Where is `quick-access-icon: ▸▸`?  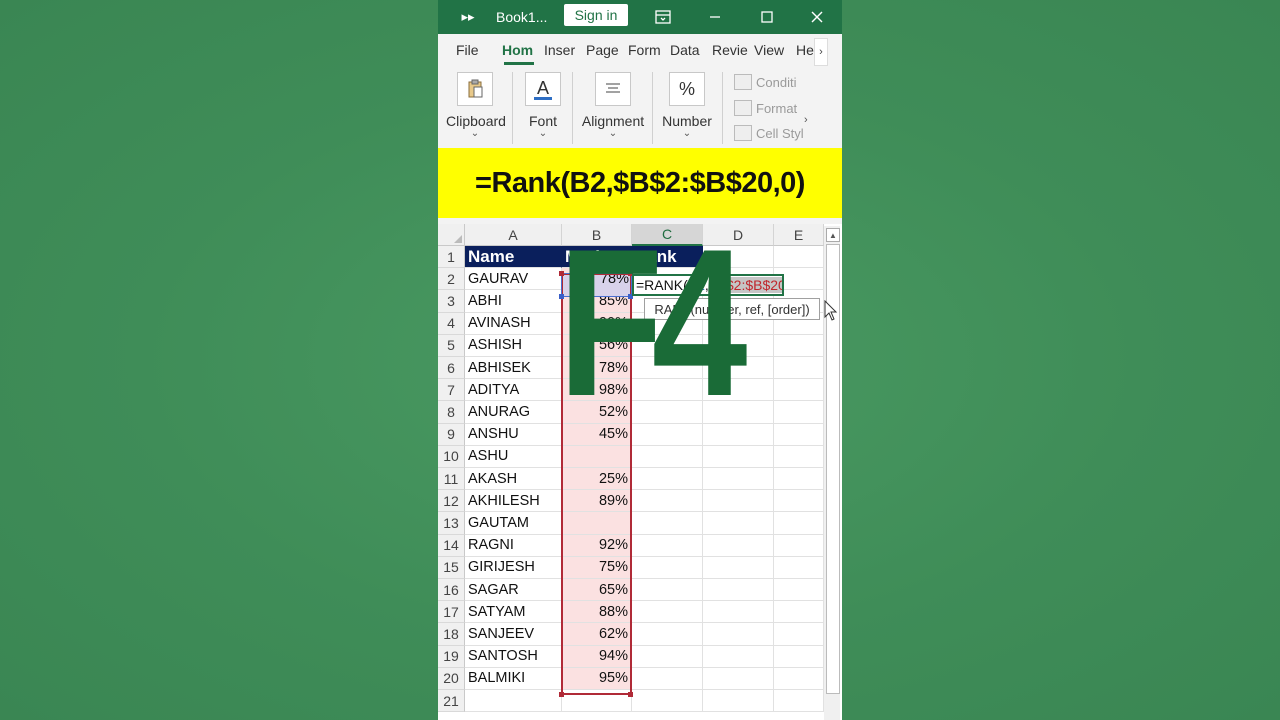
quick-access-icon: ▸▸ is located at coordinates (468, 17).